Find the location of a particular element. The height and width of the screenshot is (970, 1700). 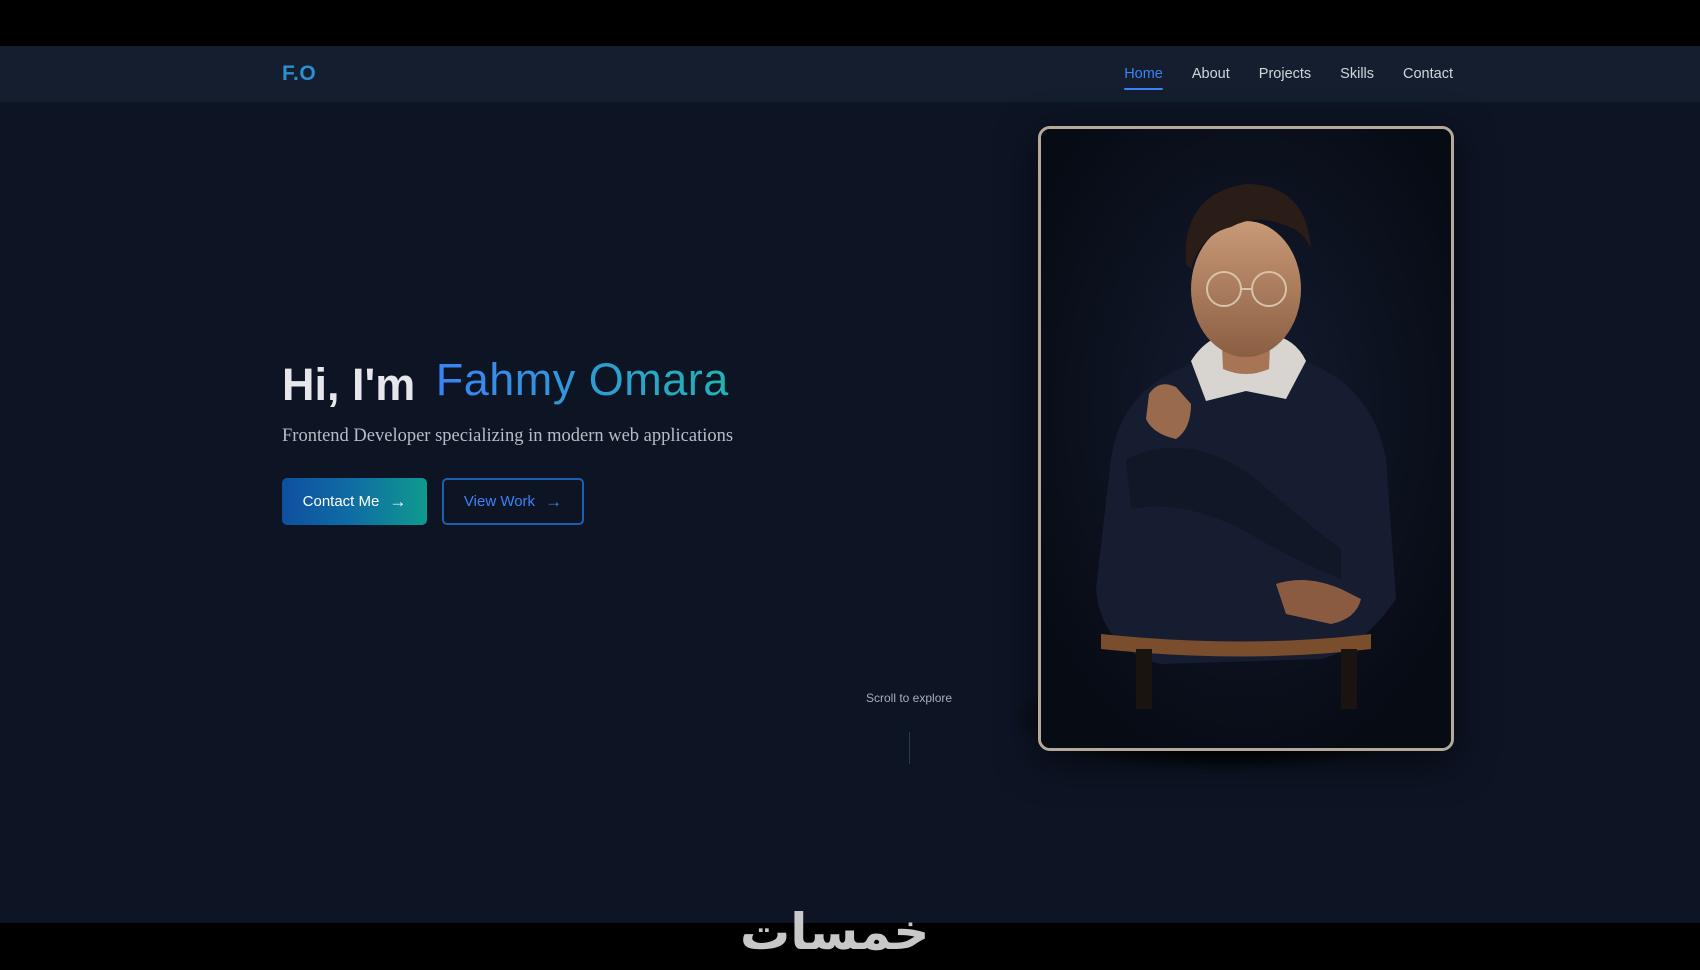

nav-link-contact: Contact is located at coordinates (1428, 74).